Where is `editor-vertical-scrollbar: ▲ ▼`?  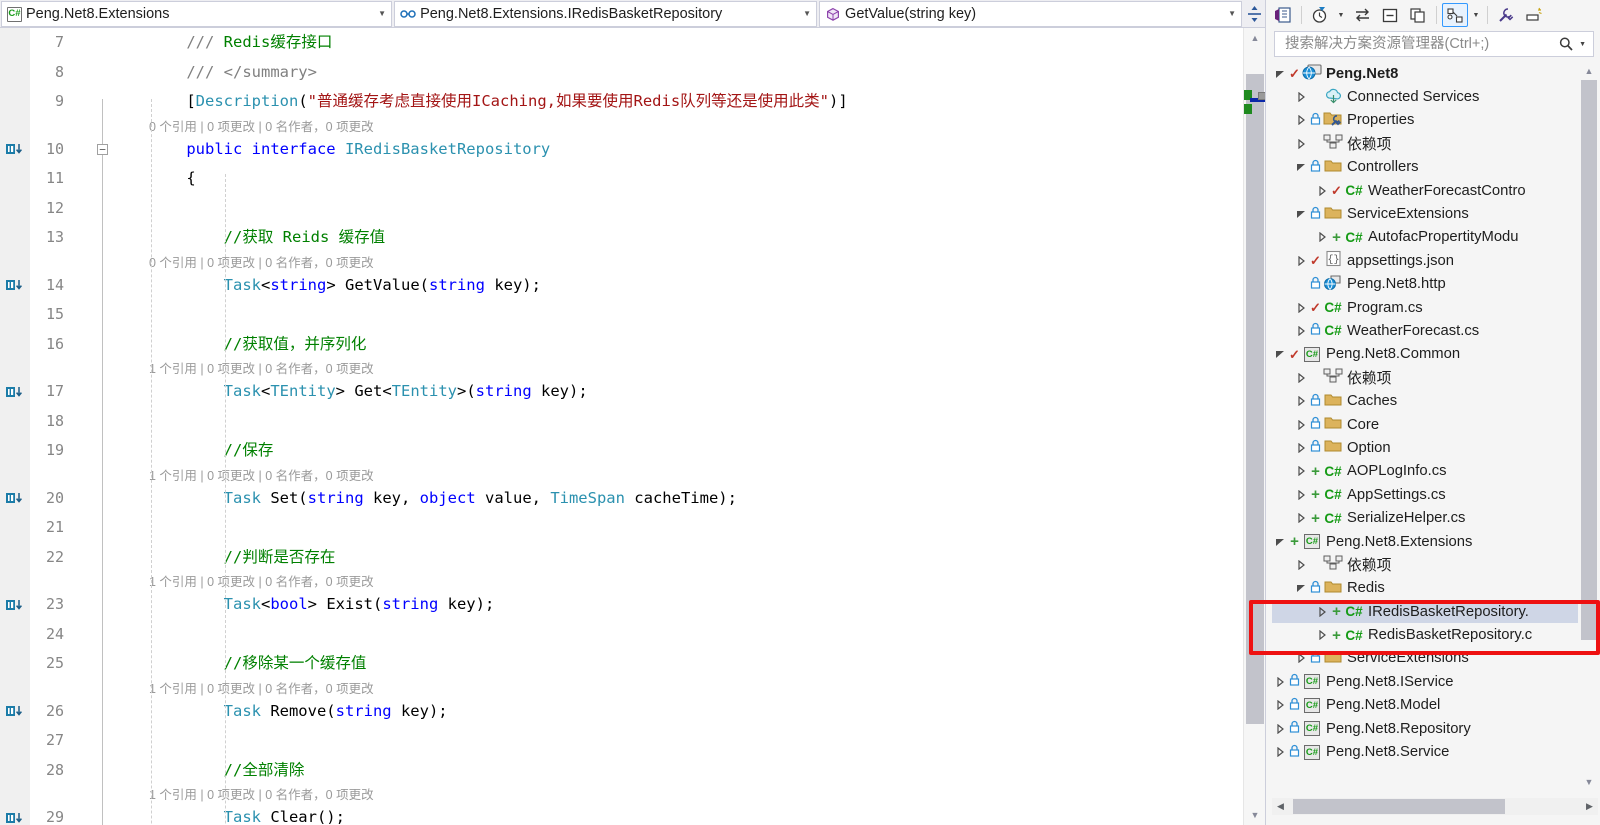
editor-vertical-scrollbar: ▲ ▼ is located at coordinates (1255, 426).